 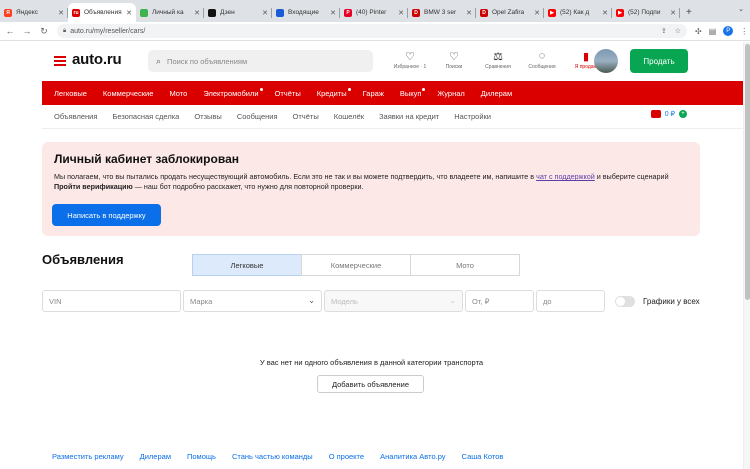 I want to click on footer-link: Дилерам, so click(x=155, y=456).